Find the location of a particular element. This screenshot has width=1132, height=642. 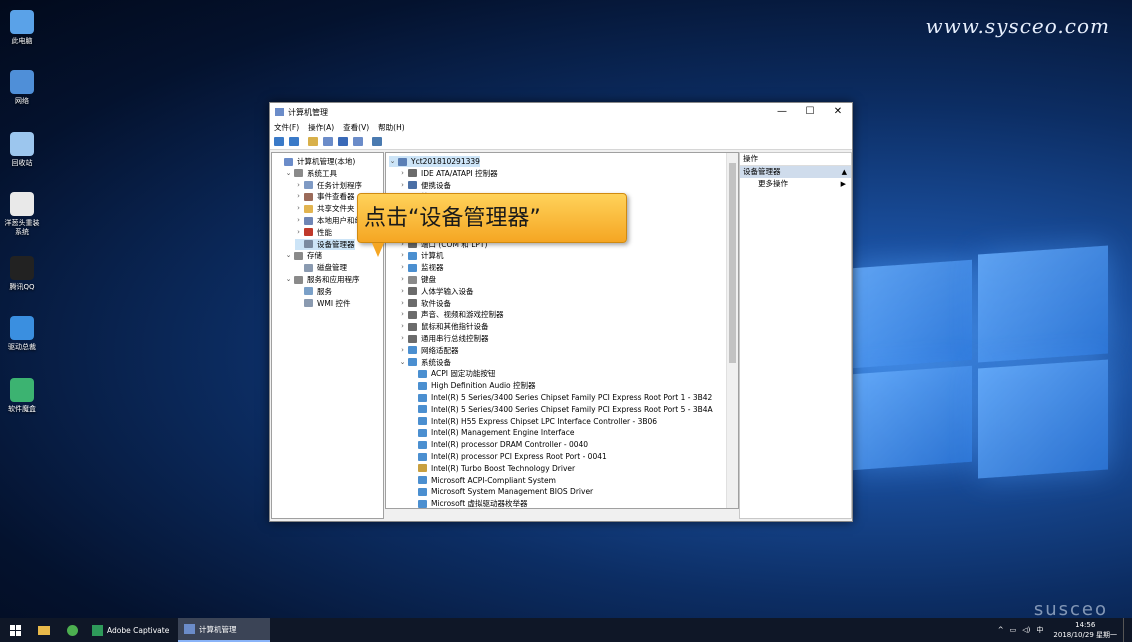

device-item: › 计算机 is located at coordinates (421, 255).